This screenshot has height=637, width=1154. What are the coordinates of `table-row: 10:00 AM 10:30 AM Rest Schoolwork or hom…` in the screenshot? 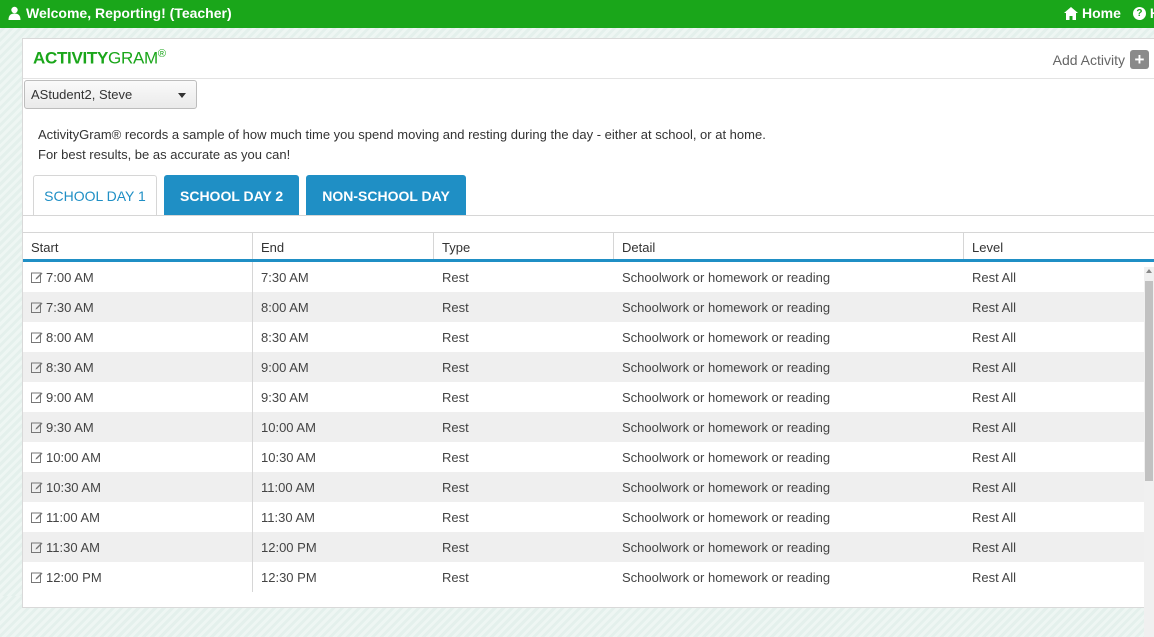 It's located at (588, 457).